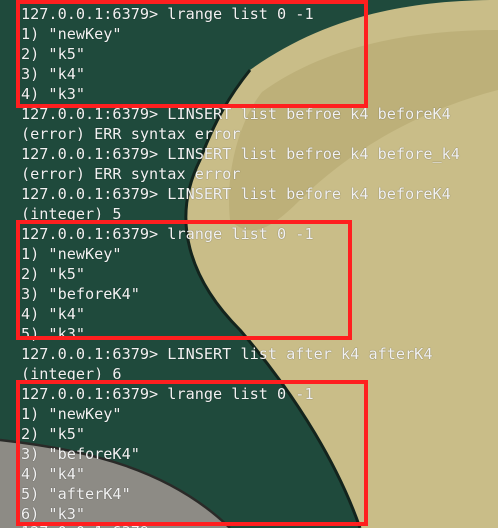 The image size is (498, 528). What do you see at coordinates (71, 374) in the screenshot?
I see `terminal-line: (integer) 6` at bounding box center [71, 374].